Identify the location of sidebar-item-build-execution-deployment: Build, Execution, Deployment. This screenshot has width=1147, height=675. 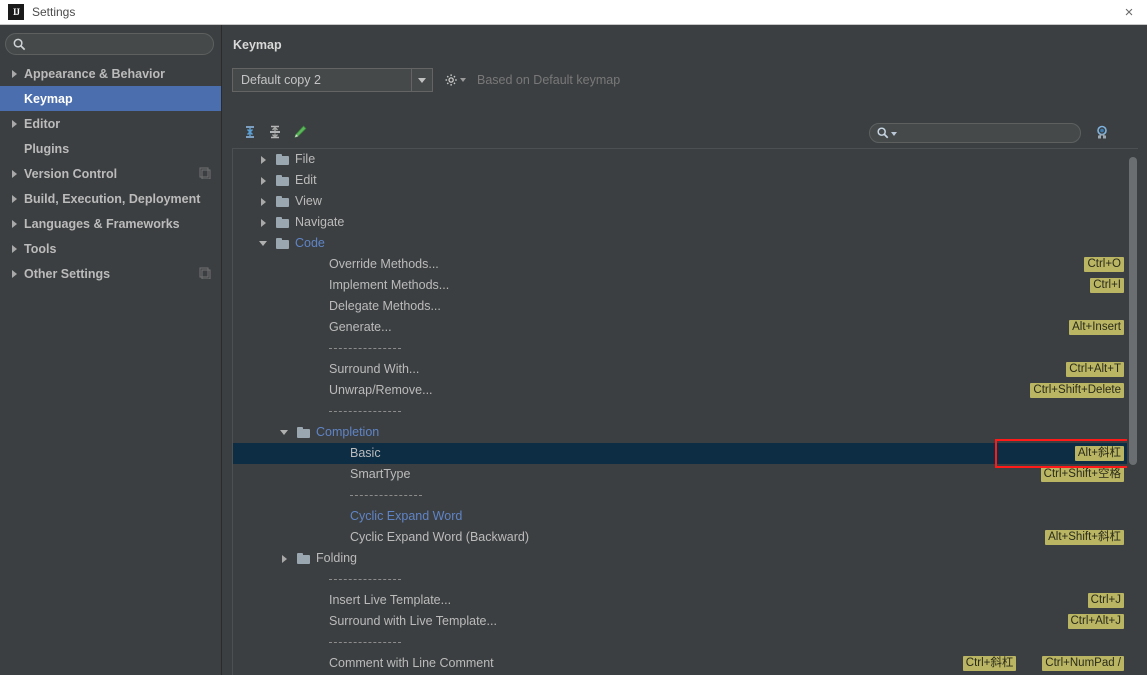
(110, 198).